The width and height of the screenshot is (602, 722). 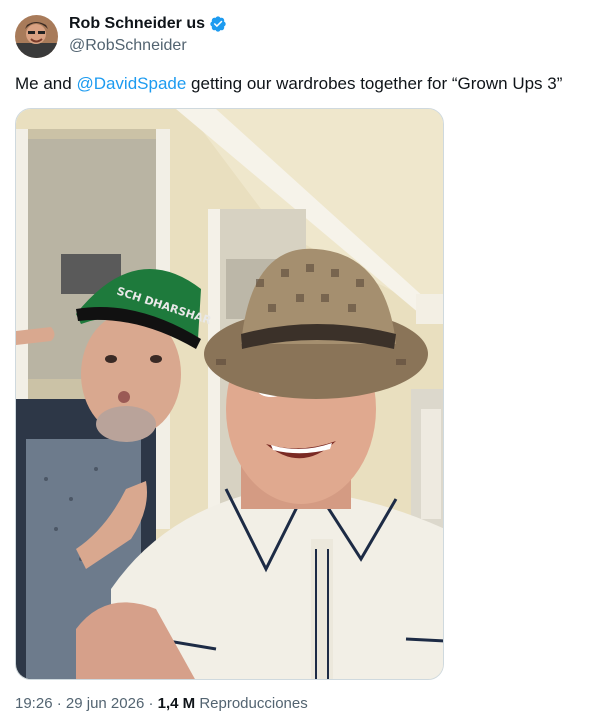 What do you see at coordinates (176, 703) in the screenshot?
I see `views-count: 1,4 M` at bounding box center [176, 703].